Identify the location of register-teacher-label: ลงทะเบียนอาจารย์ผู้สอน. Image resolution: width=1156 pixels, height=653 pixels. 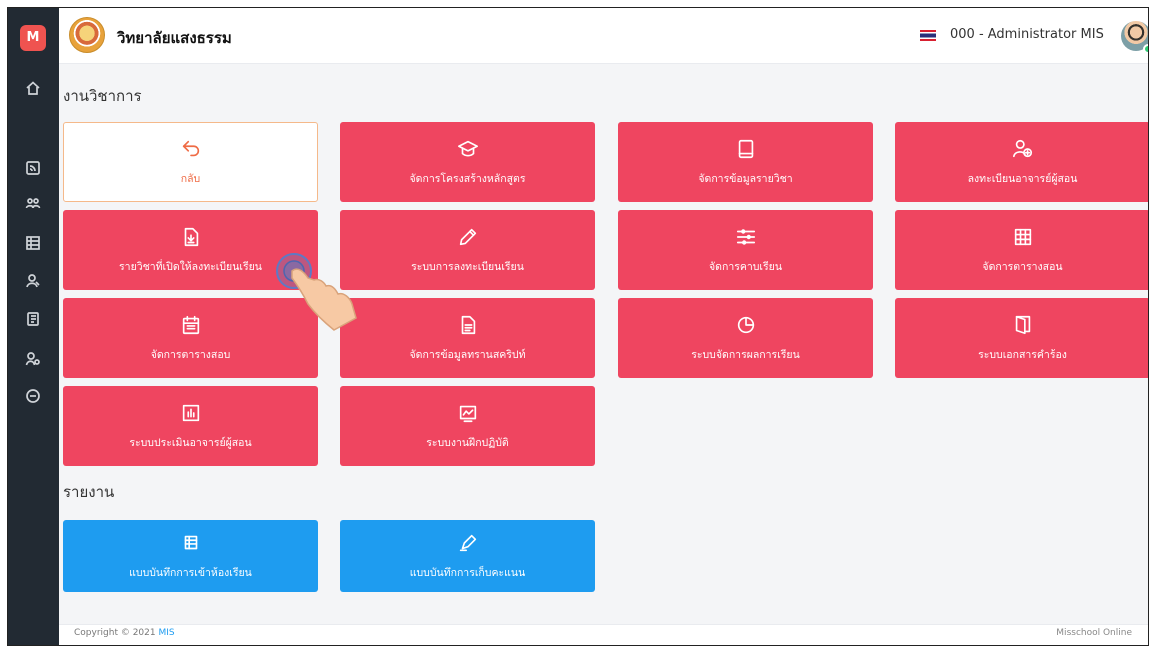
(1022, 178).